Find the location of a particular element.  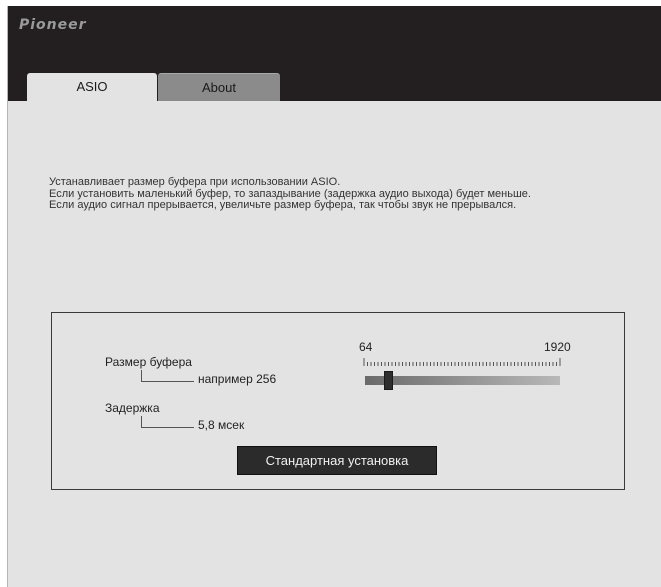

buffer-size-slider-track is located at coordinates (462, 380).